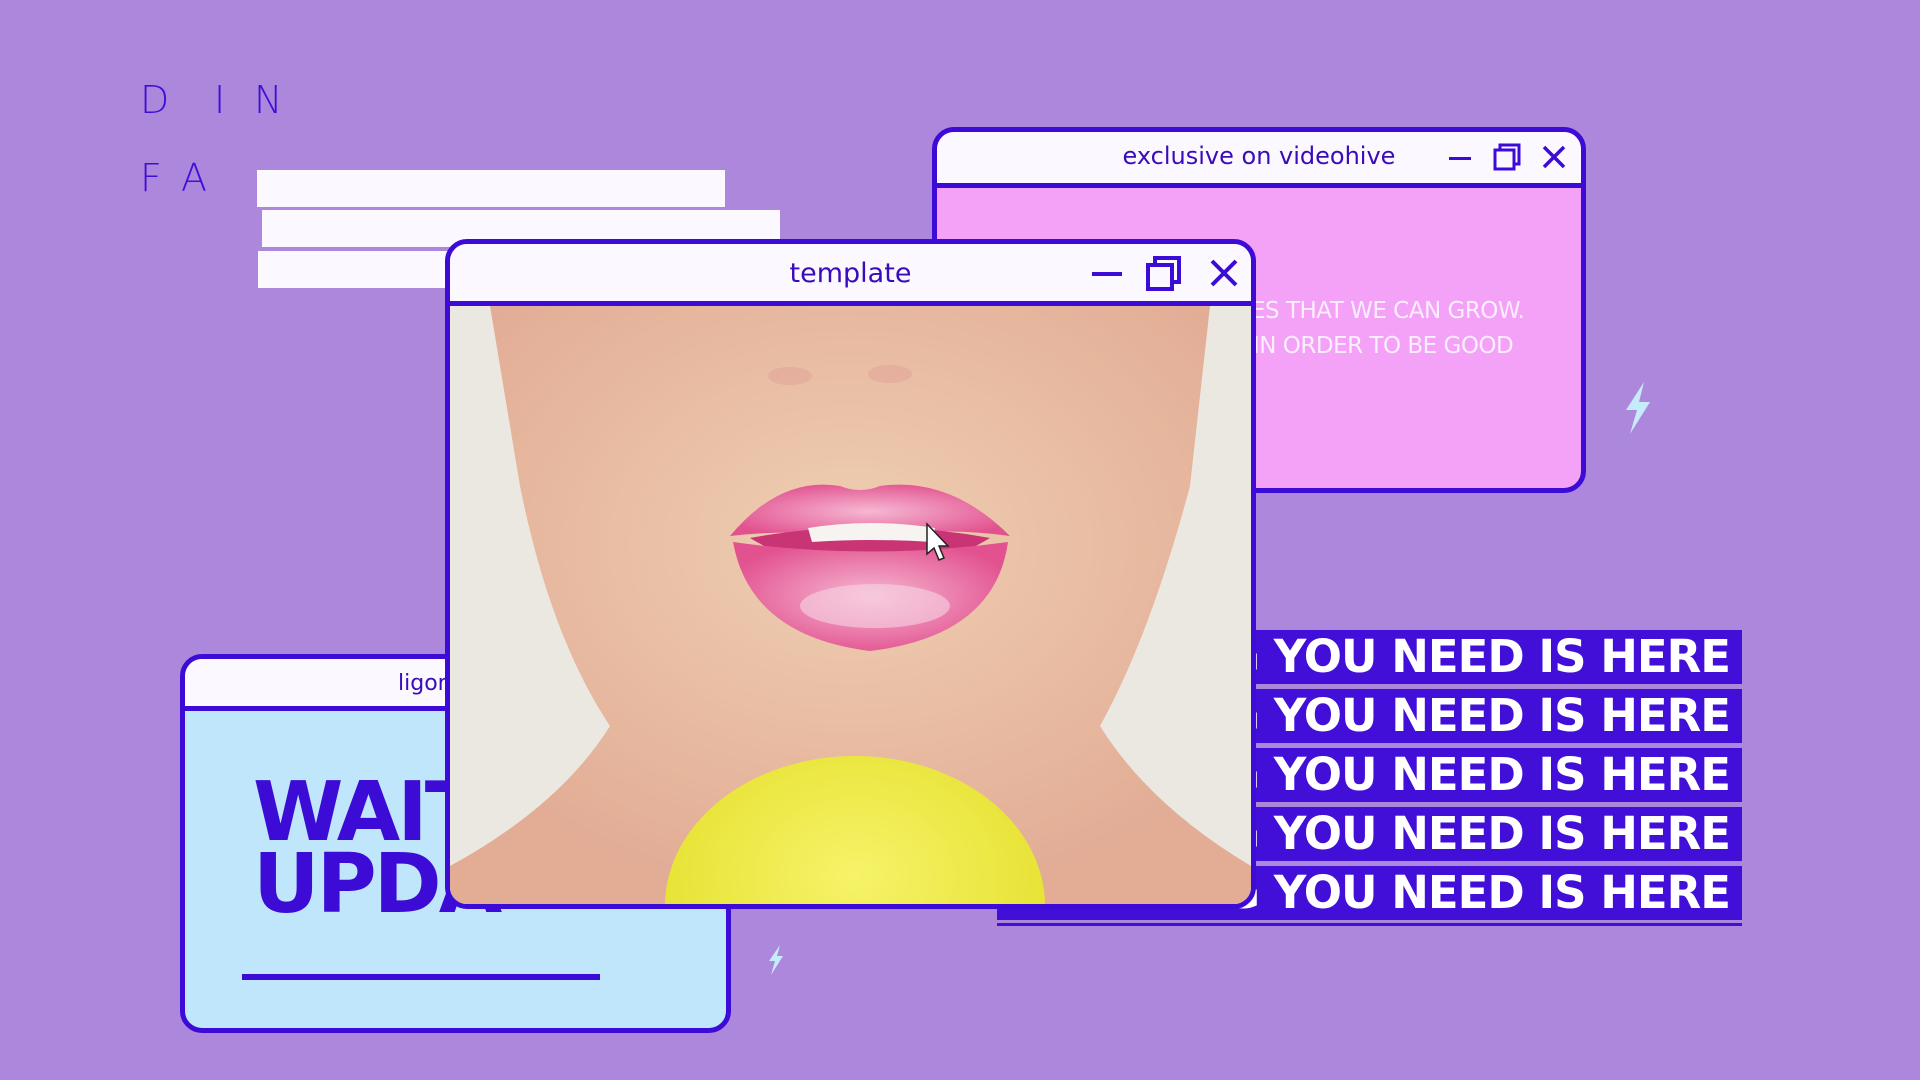  What do you see at coordinates (151, 178) in the screenshot?
I see `letter: F` at bounding box center [151, 178].